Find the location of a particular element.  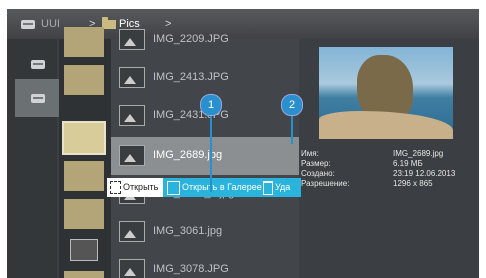

context-open-label: Открыть is located at coordinates (141, 187).